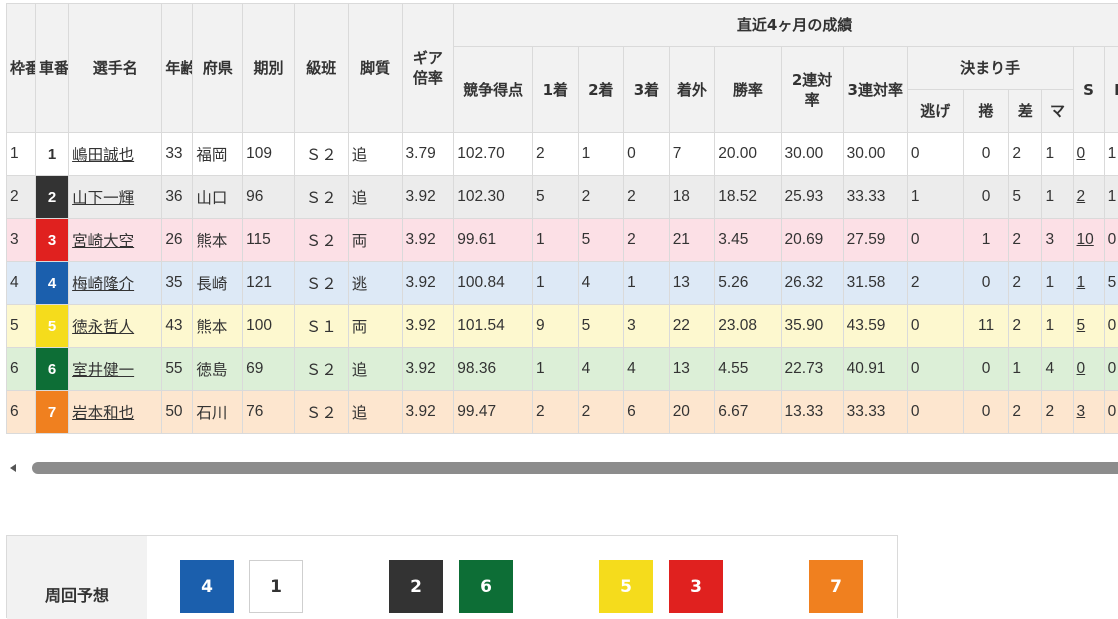 This screenshot has height=619, width=1118. I want to click on player-name: 宮崎大空, so click(115, 240).